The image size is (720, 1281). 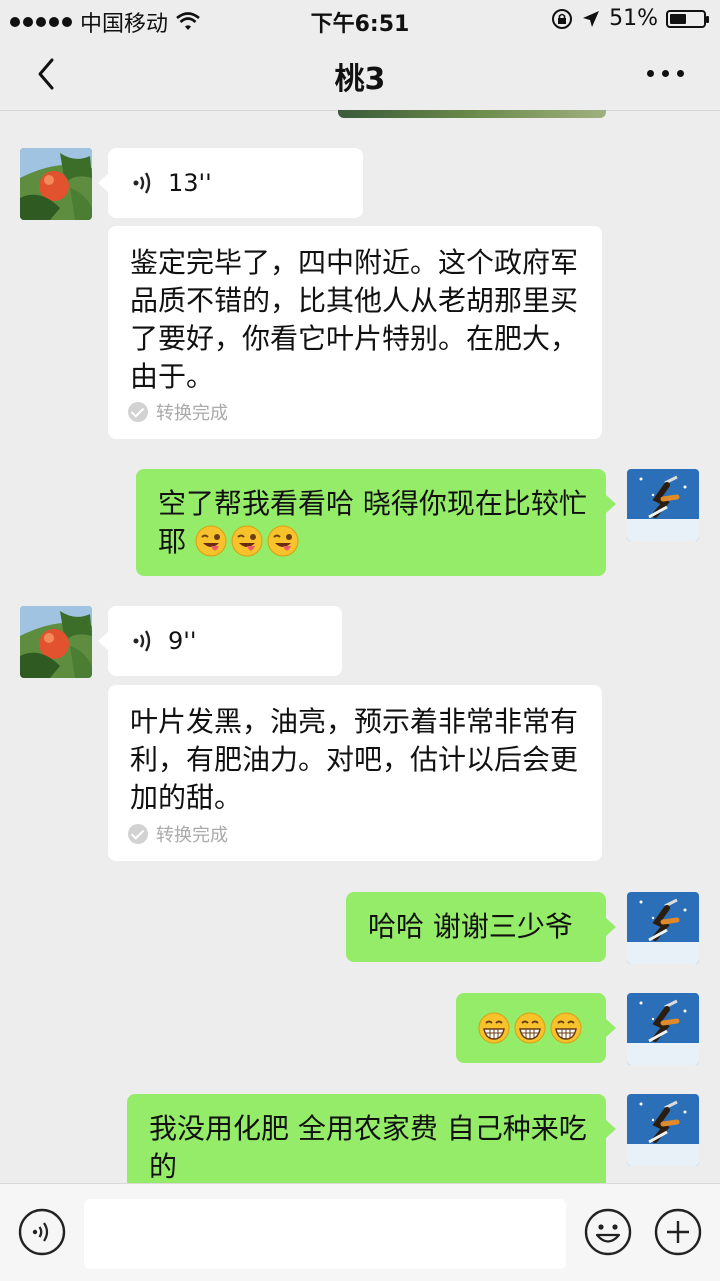 What do you see at coordinates (665, 73) in the screenshot?
I see `more-dots-icon` at bounding box center [665, 73].